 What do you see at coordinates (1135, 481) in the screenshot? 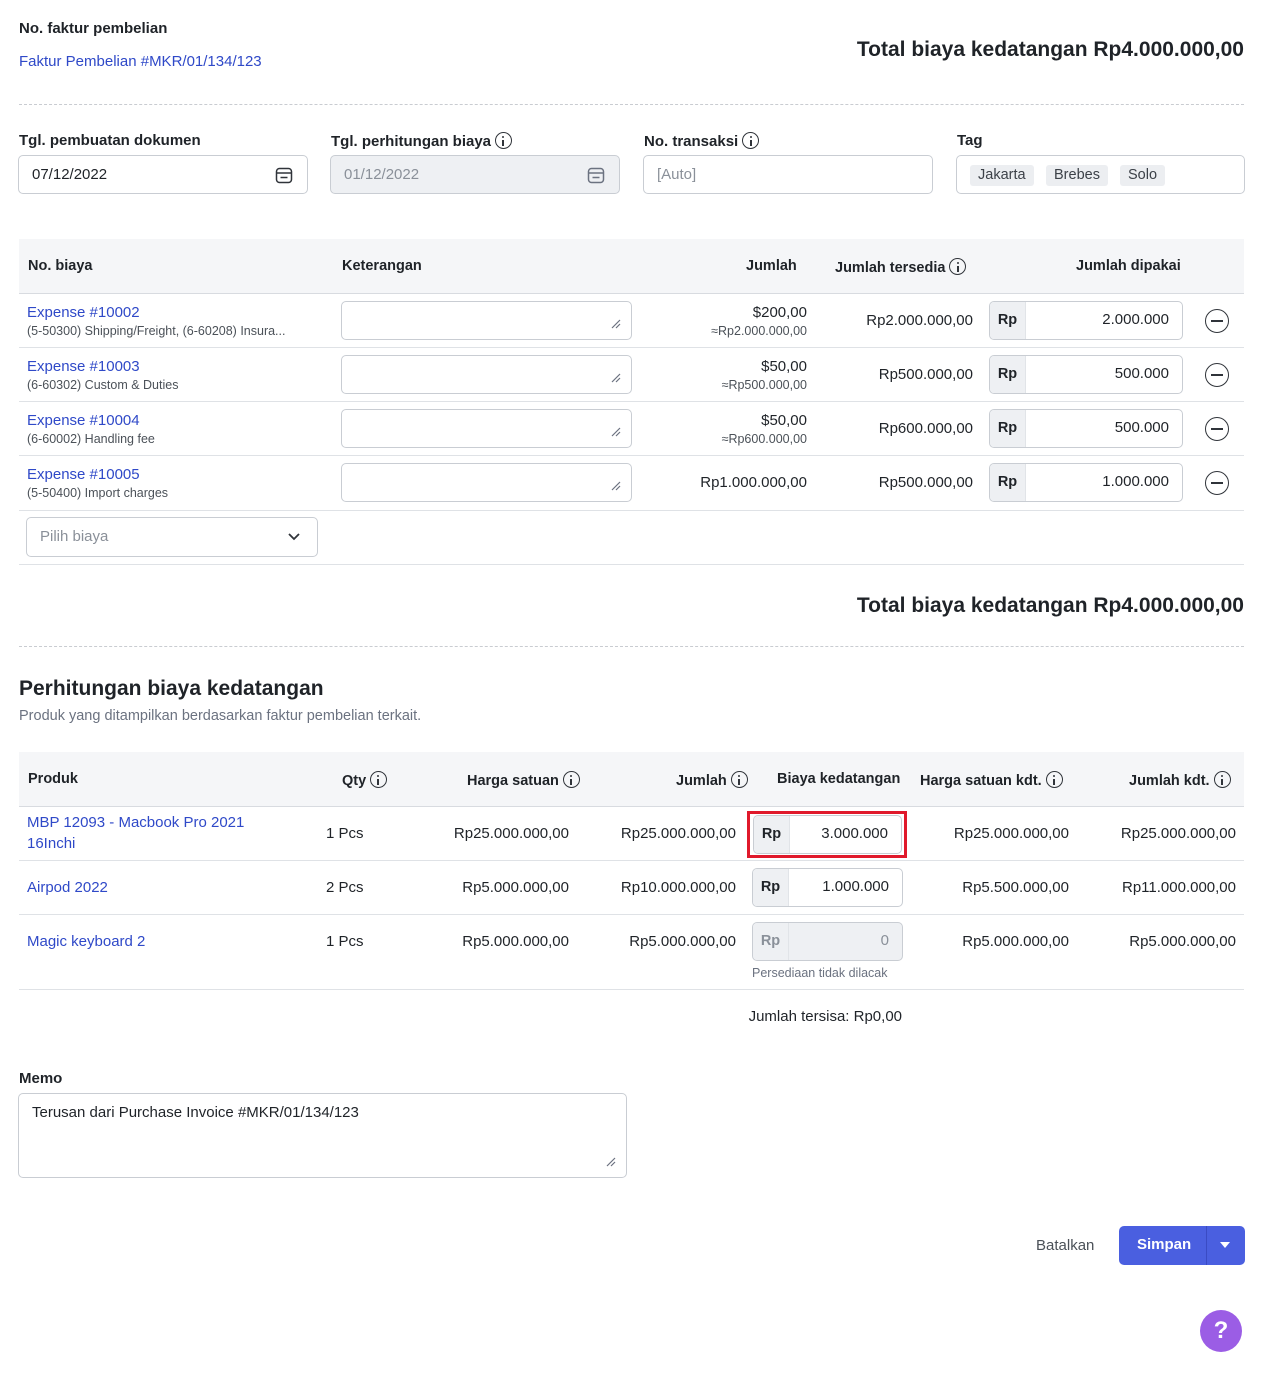
I see `used-amount-value: 1.000.000` at bounding box center [1135, 481].